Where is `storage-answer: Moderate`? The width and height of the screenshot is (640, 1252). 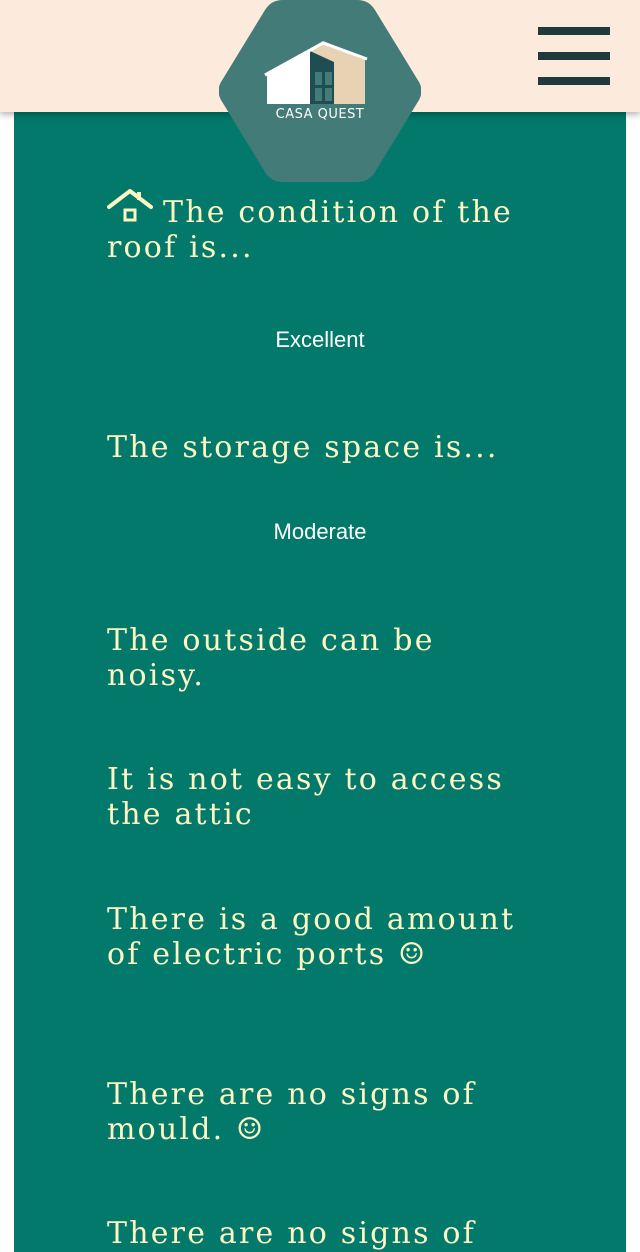
storage-answer: Moderate is located at coordinates (320, 531).